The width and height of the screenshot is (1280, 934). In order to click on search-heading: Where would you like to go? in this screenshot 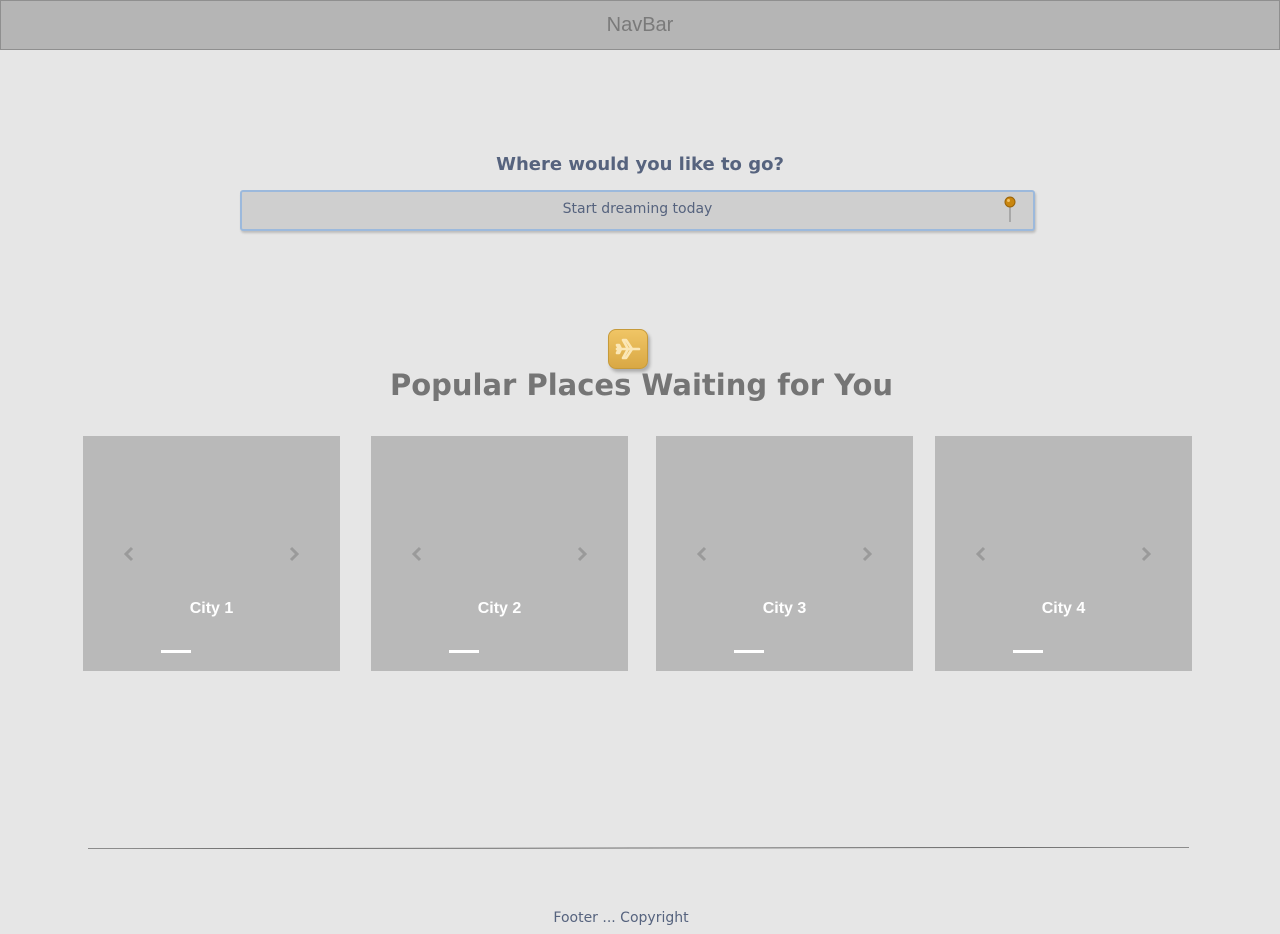, I will do `click(640, 164)`.